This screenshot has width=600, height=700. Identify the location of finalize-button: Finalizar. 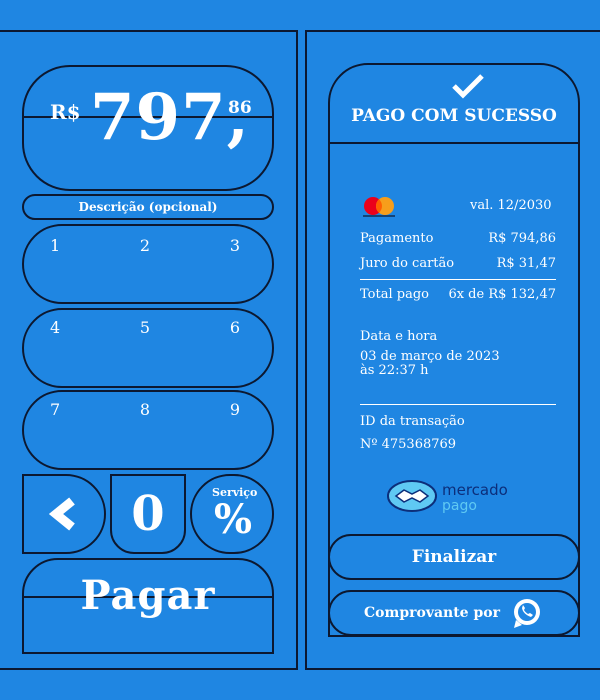
(454, 557).